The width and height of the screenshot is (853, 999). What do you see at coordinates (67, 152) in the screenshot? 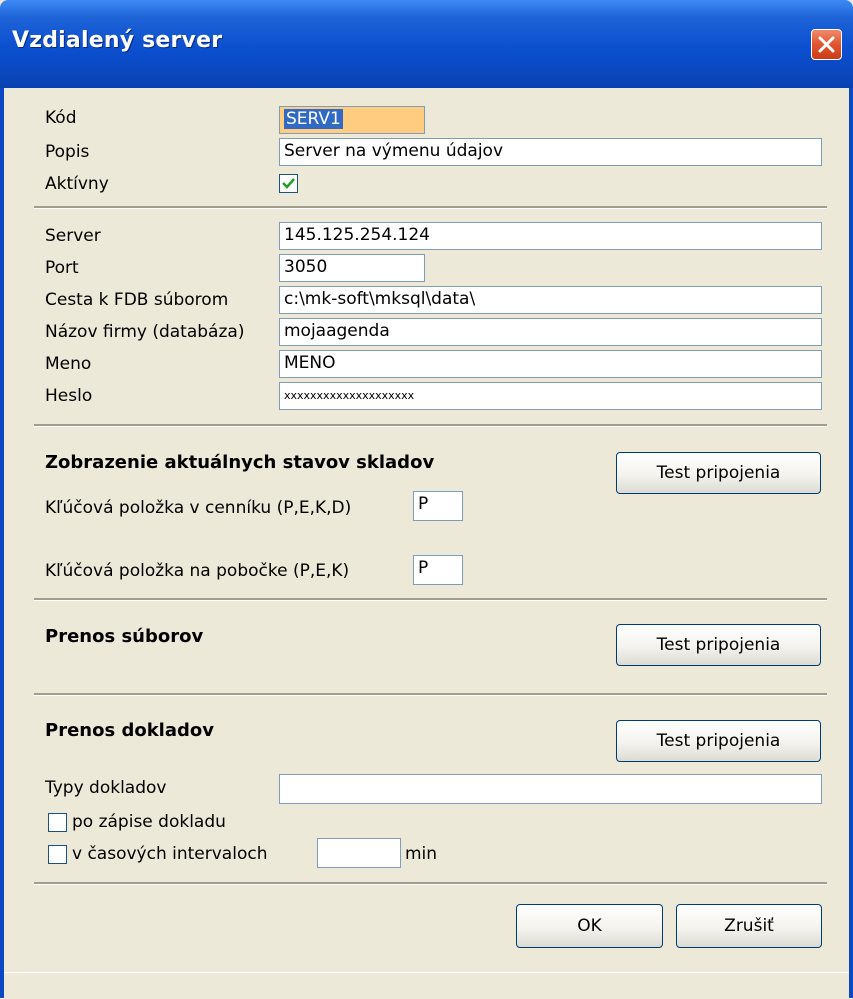
I see `description-label: Popis` at bounding box center [67, 152].